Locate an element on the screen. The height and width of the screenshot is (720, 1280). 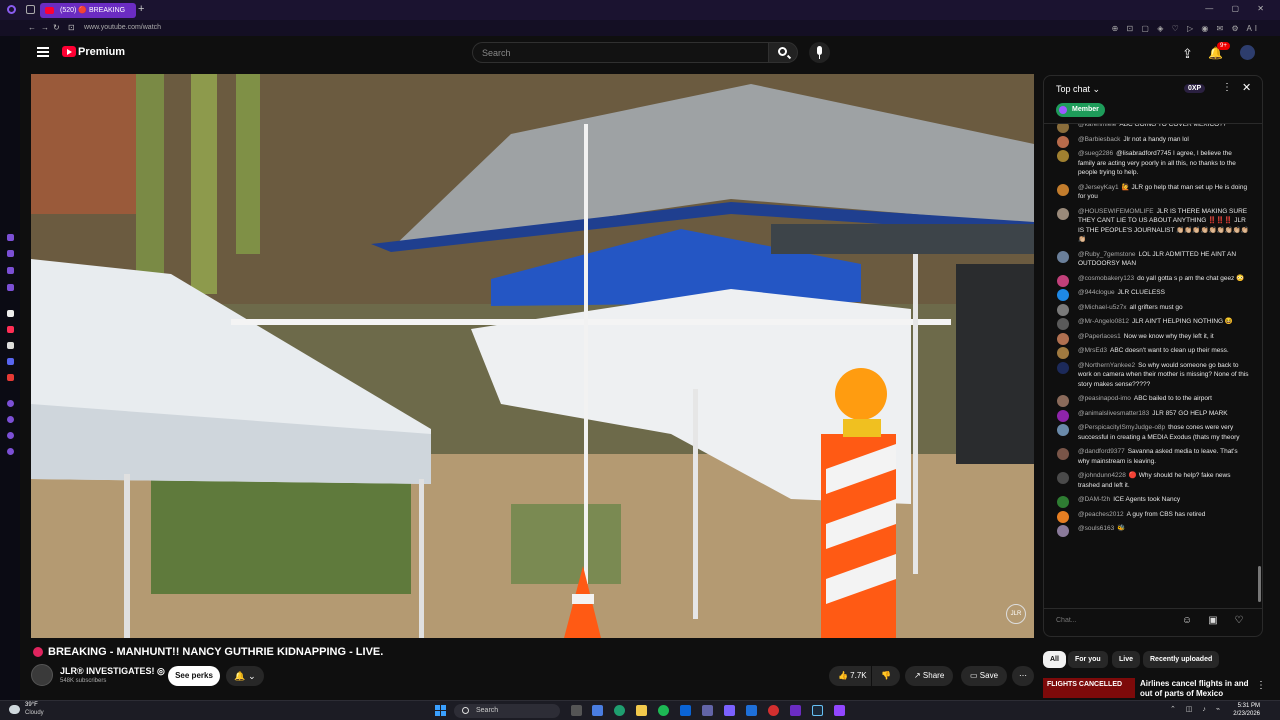
rail-extensions-icon is located at coordinates (10, 435).